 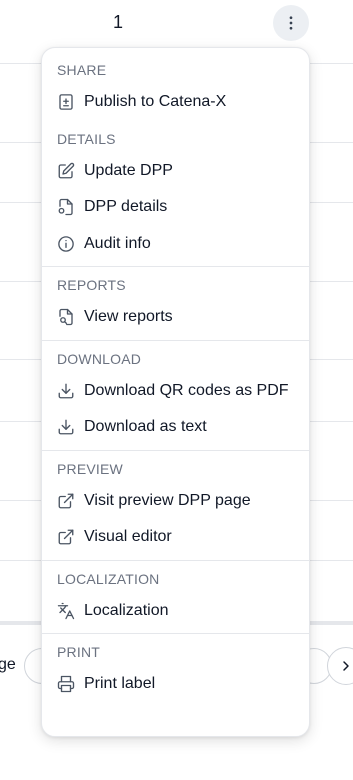 What do you see at coordinates (90, 468) in the screenshot?
I see `menu-section-preview: PREVIEW` at bounding box center [90, 468].